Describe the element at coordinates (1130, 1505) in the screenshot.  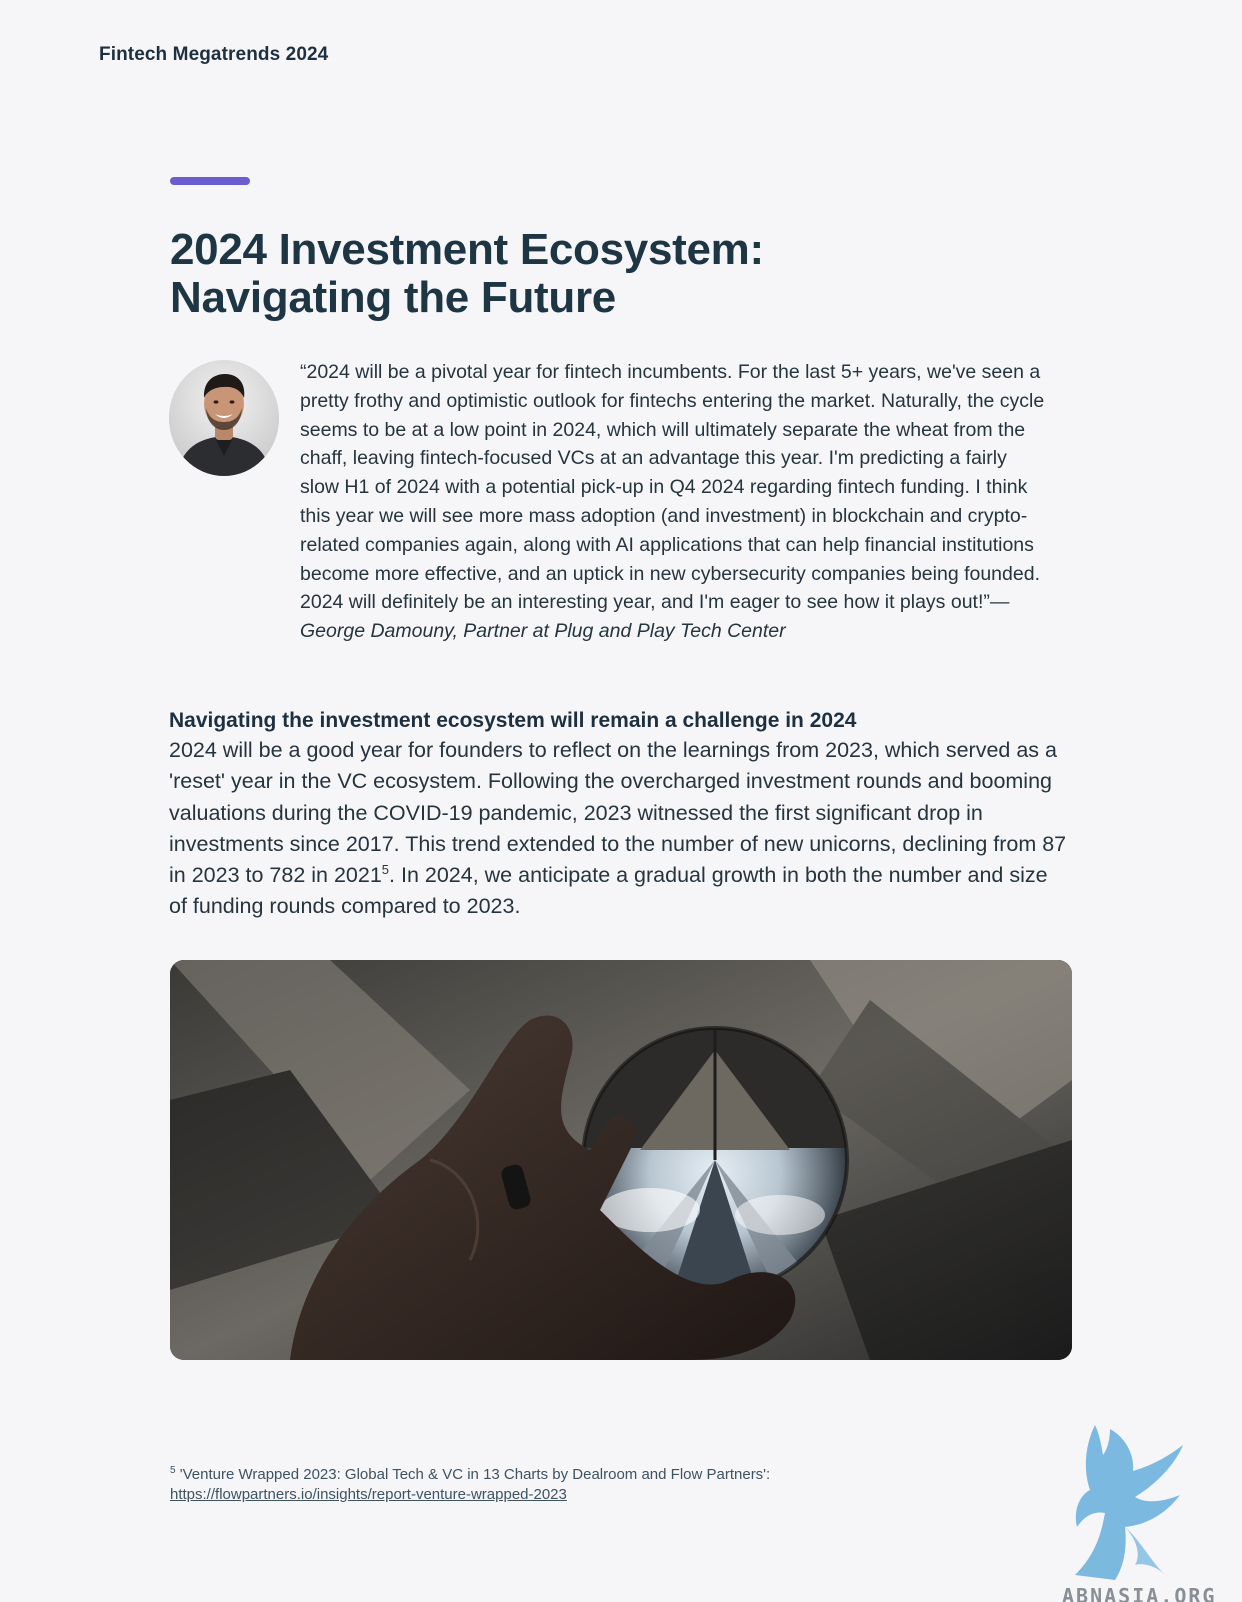
I see `griffin-logo-icon` at that location.